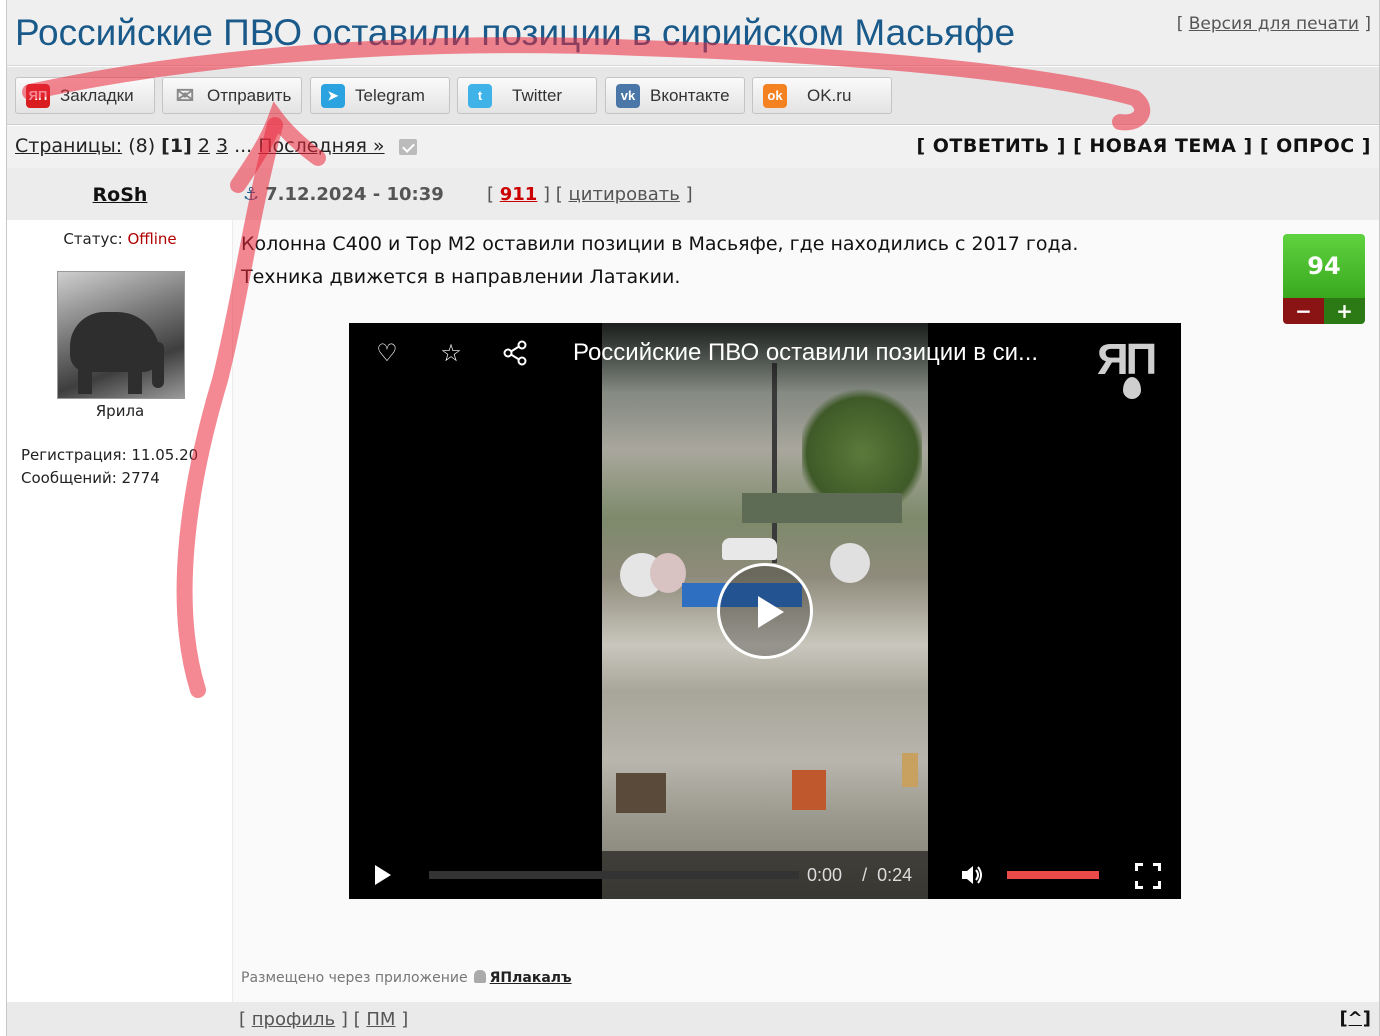  I want to click on play-icon, so click(383, 875).